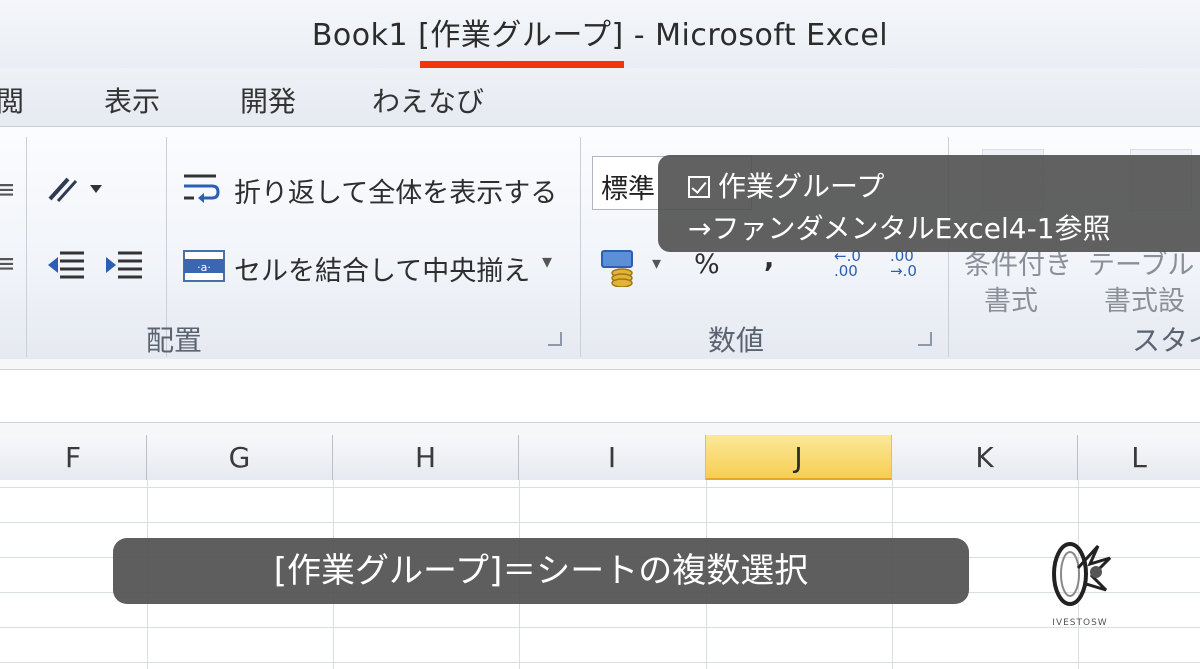  Describe the element at coordinates (202, 191) in the screenshot. I see `wrap-text-icon` at that location.